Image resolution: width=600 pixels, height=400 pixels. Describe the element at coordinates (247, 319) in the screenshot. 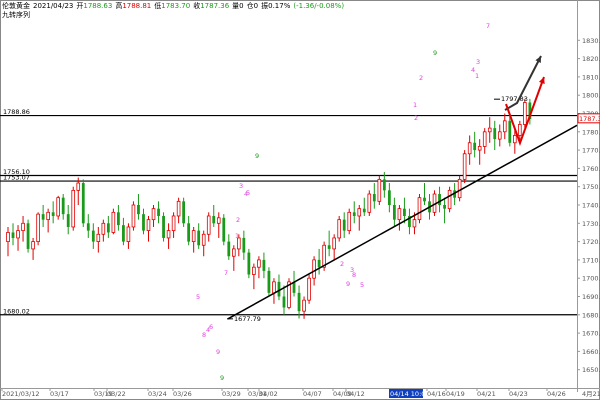

I see `annotation-label: 1677.79` at that location.